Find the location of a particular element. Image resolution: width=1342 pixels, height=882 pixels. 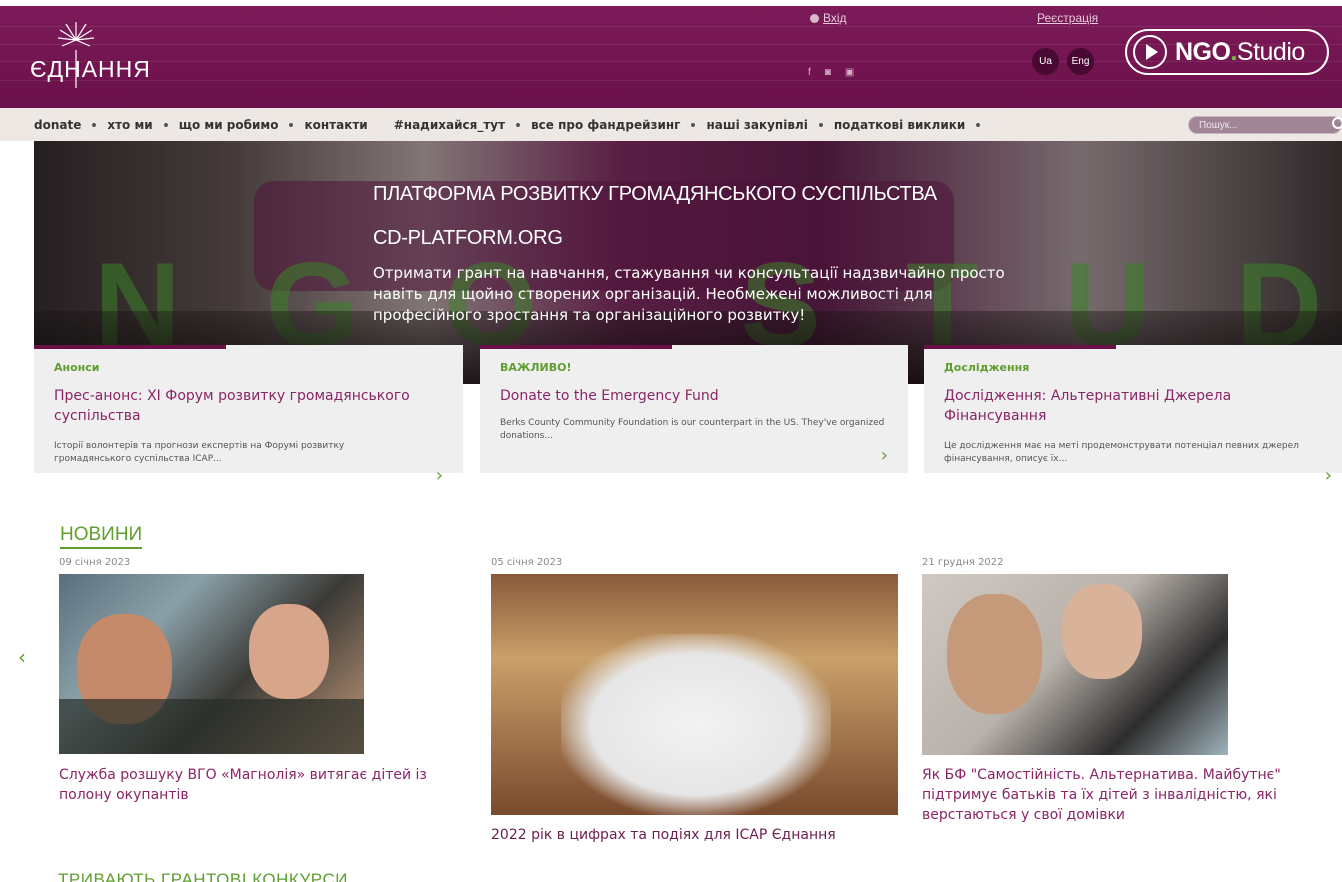

lang-ua-button: Ua is located at coordinates (1045, 61).